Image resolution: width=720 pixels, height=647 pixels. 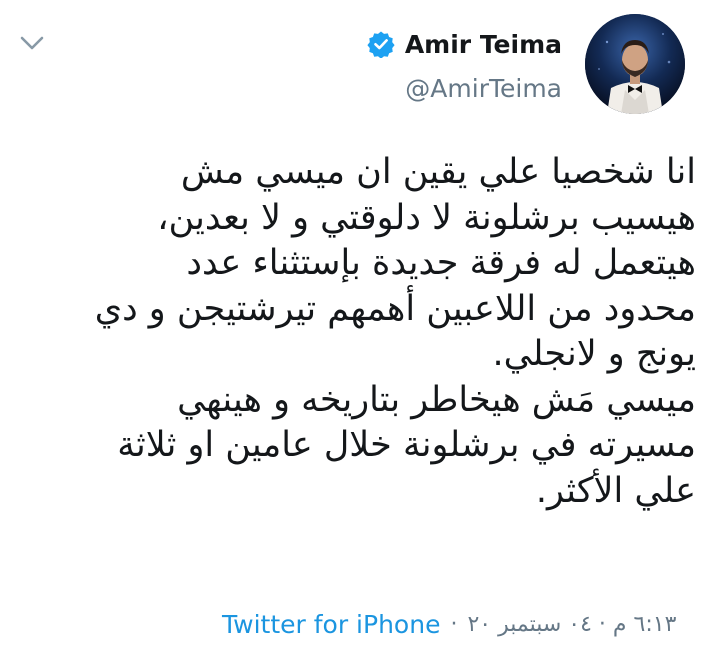 What do you see at coordinates (483, 88) in the screenshot?
I see `user-handle: @AmirTeima` at bounding box center [483, 88].